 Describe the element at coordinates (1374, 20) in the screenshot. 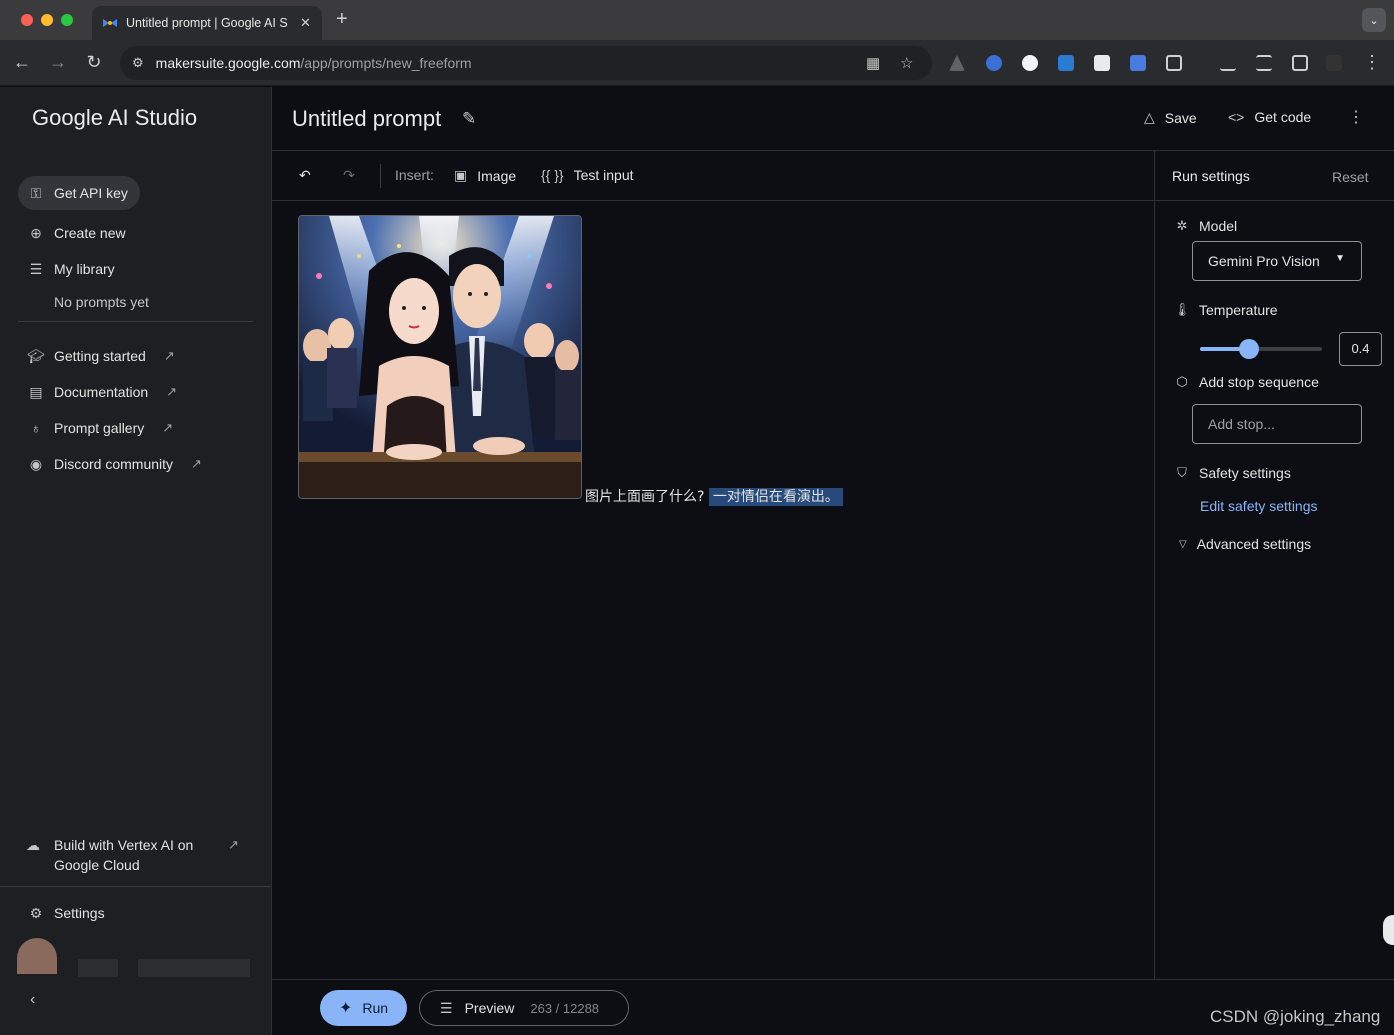

I see `tab-search-button: ⌄` at that location.